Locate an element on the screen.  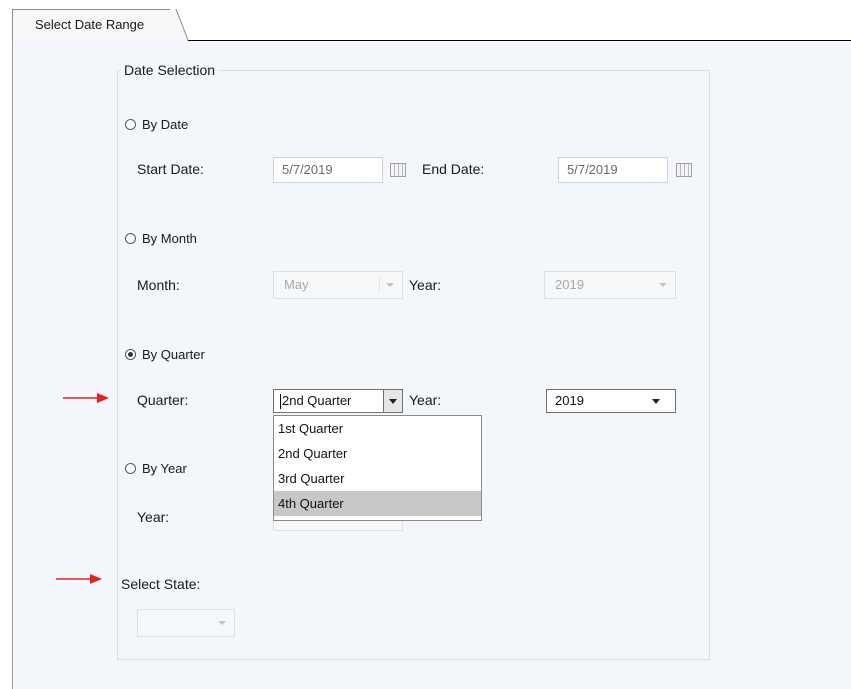
radio-by-quarter: By Quarter is located at coordinates (165, 354).